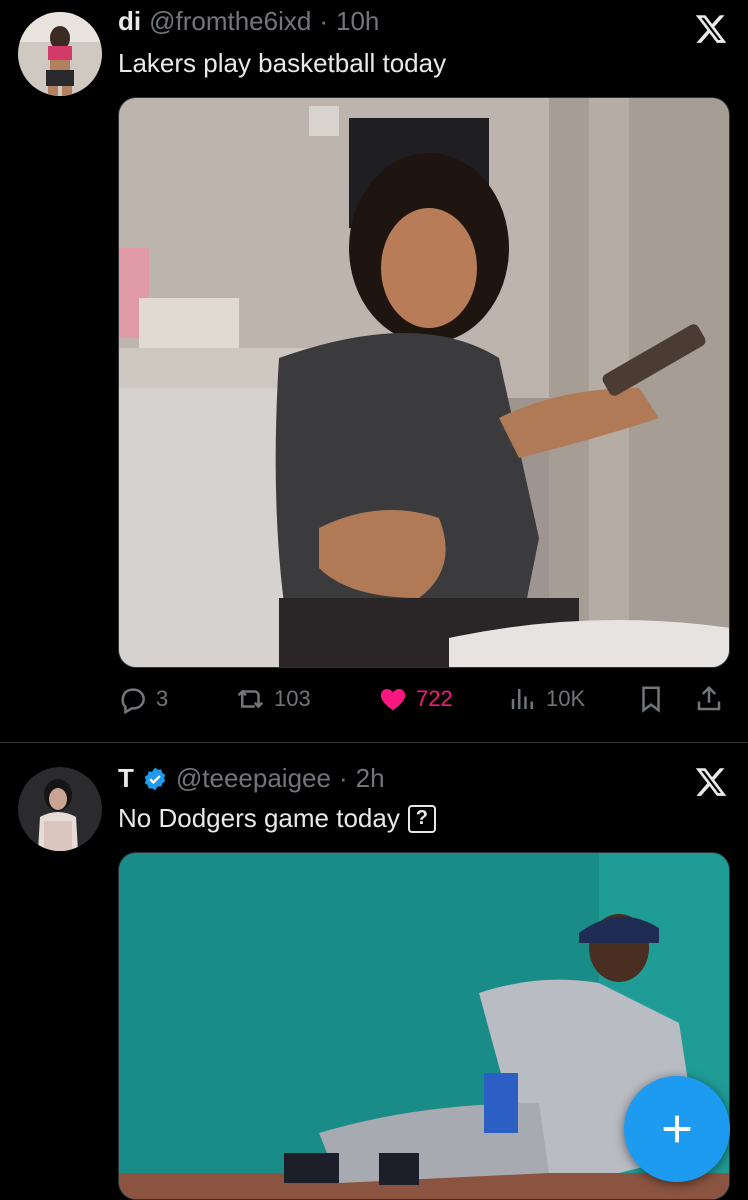 The width and height of the screenshot is (748, 1200). I want to click on unknown-emoji-box: ?, so click(421, 818).